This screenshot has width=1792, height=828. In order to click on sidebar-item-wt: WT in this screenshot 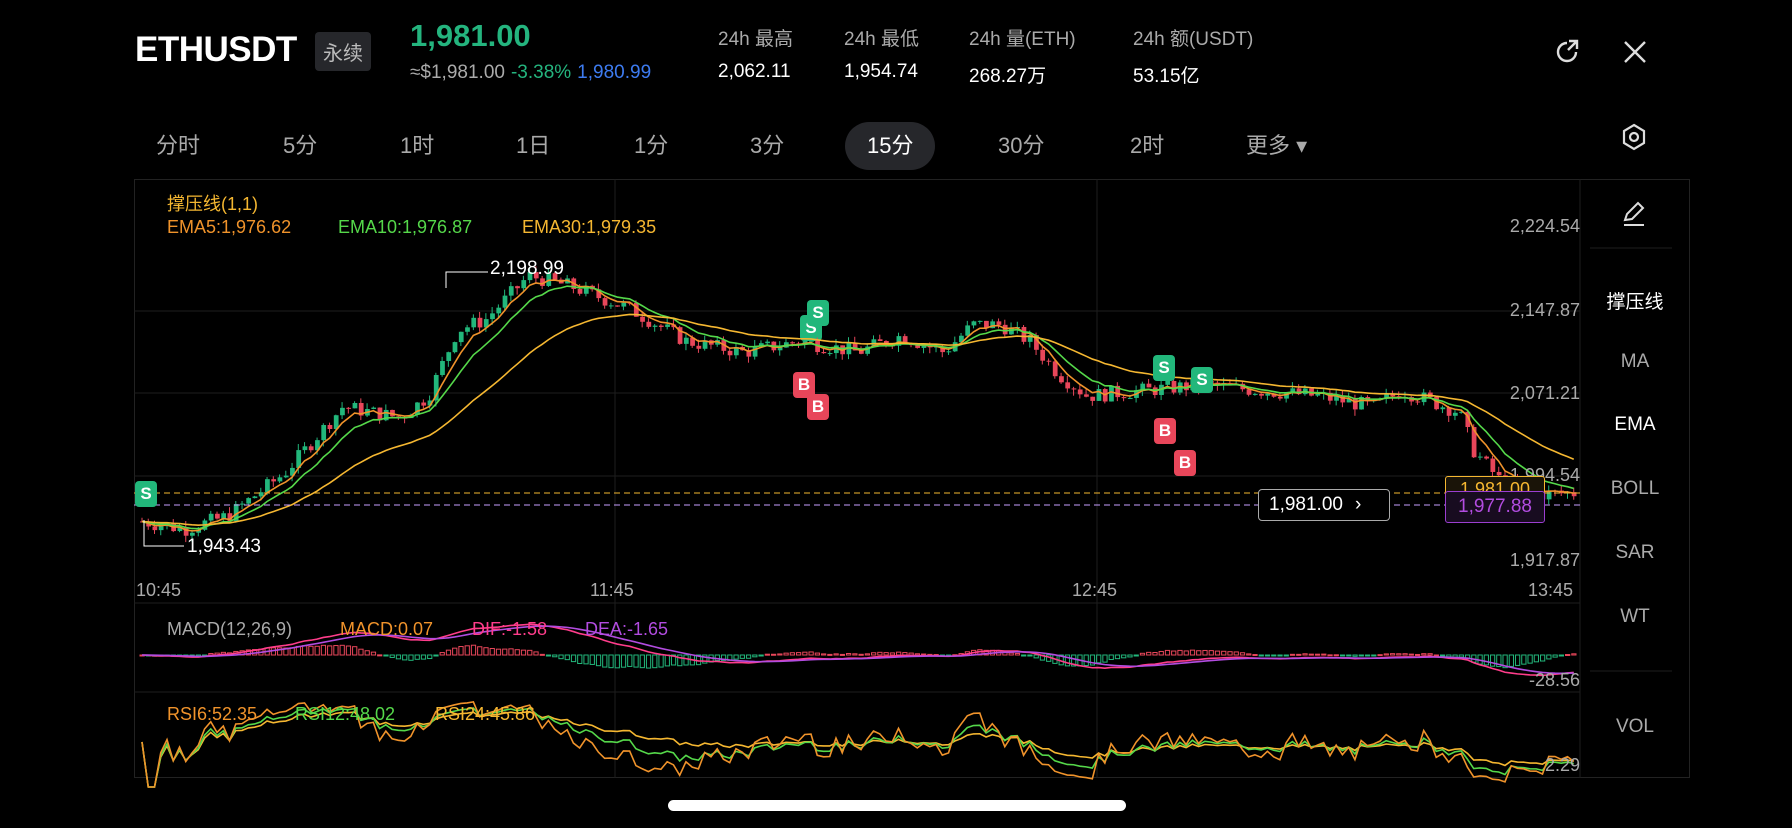, I will do `click(1635, 617)`.